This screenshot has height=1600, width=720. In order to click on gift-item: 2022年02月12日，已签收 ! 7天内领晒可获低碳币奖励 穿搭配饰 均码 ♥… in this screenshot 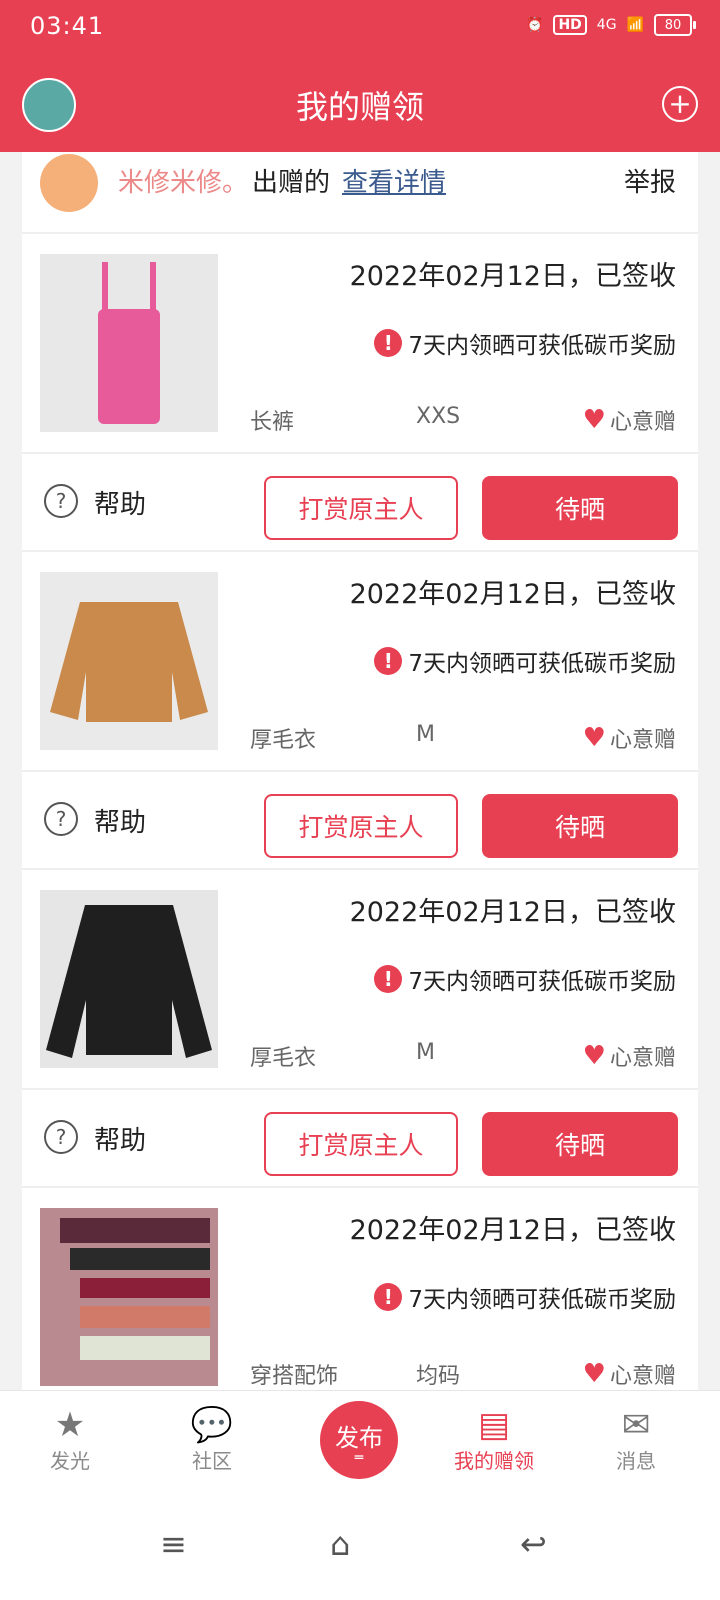, I will do `click(360, 1289)`.